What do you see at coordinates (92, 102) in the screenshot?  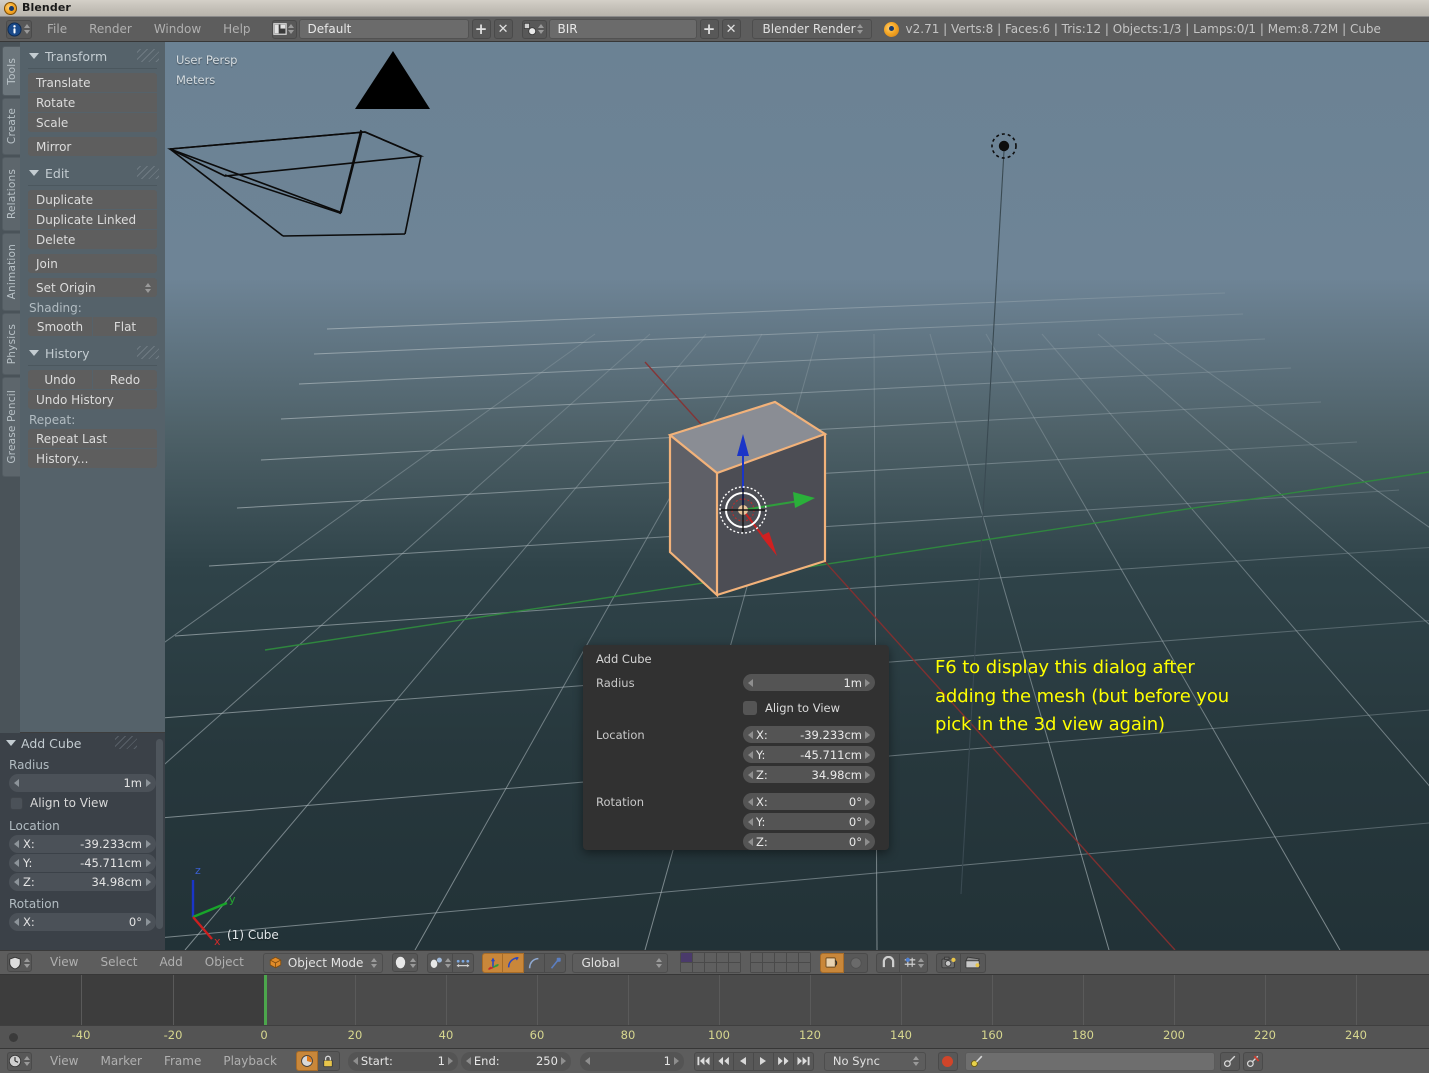 I see `tool-rotate-button: Rotate` at bounding box center [92, 102].